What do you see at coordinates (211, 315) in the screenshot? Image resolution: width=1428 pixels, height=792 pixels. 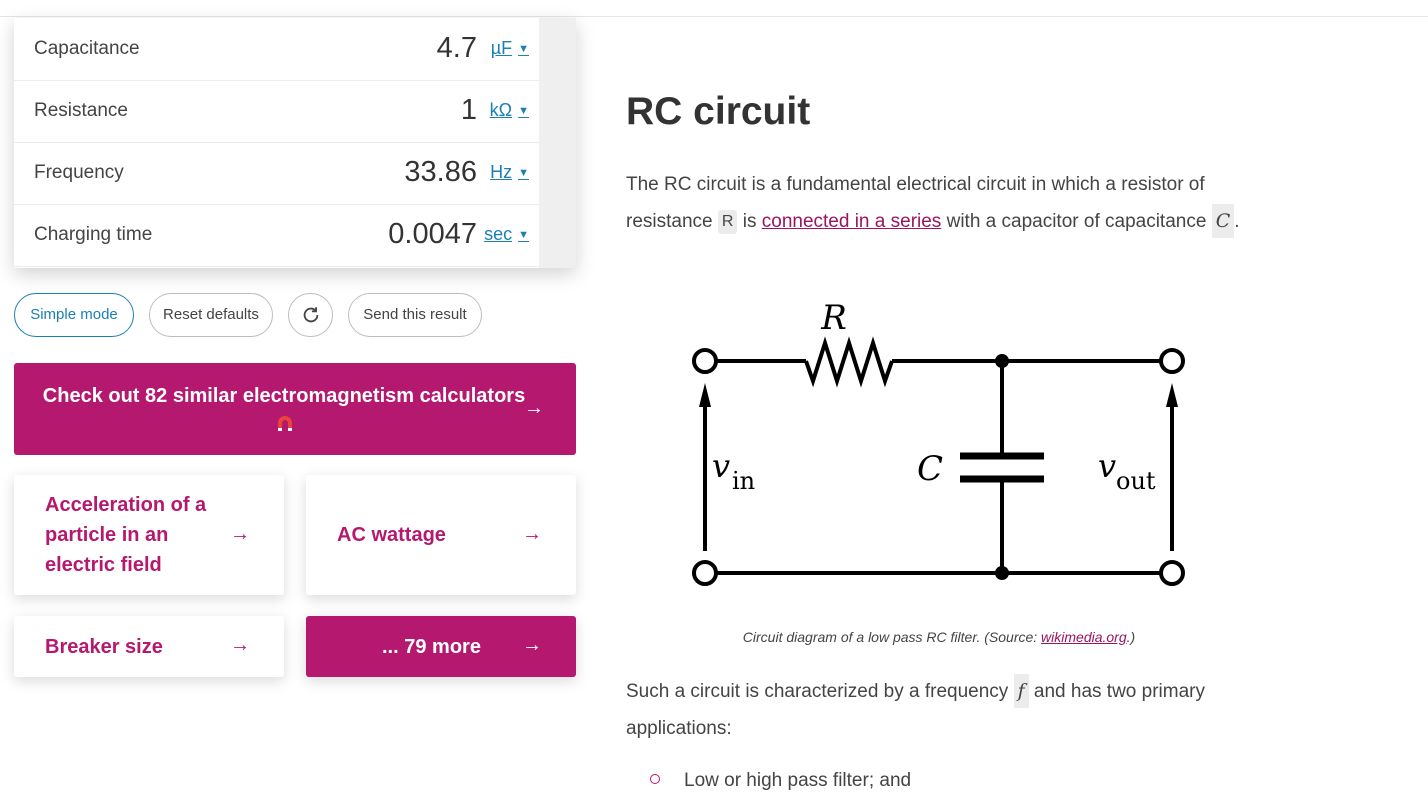 I see `reset-defaults-button: Reset defaults` at bounding box center [211, 315].